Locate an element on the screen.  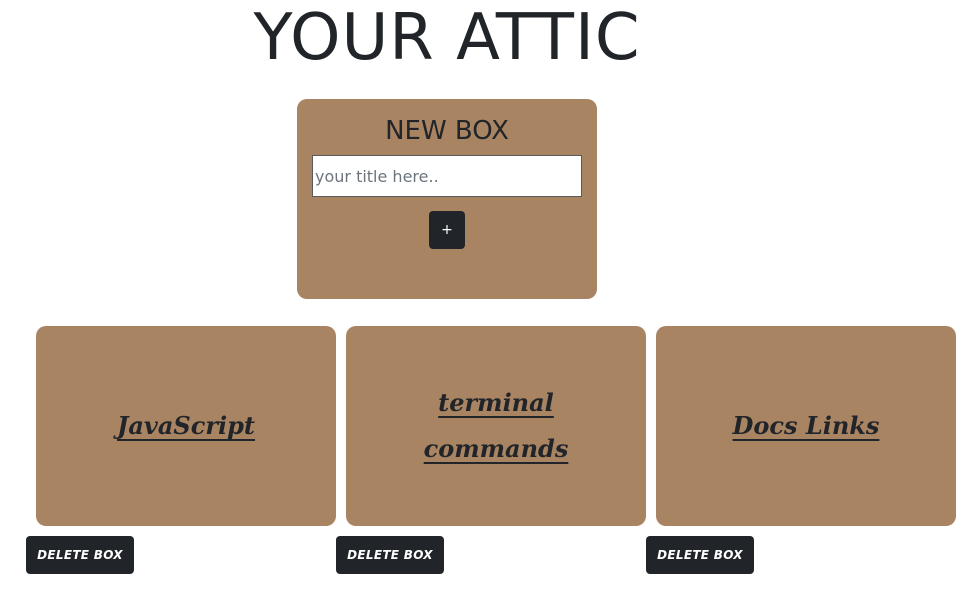
page-title: YOUR ATTIC is located at coordinates (447, 38).